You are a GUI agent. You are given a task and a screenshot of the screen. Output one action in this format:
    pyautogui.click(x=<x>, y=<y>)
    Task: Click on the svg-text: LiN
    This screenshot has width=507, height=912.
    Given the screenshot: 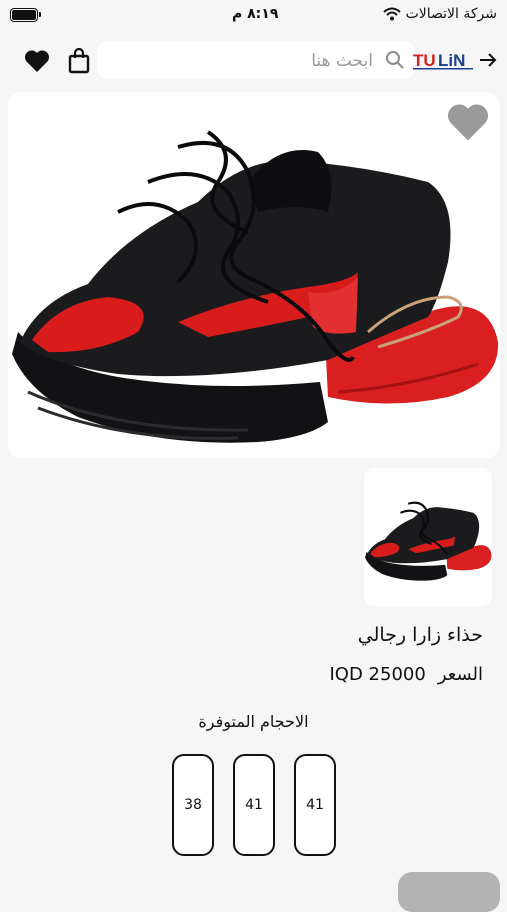 What is the action you would take?
    pyautogui.click(x=451, y=60)
    